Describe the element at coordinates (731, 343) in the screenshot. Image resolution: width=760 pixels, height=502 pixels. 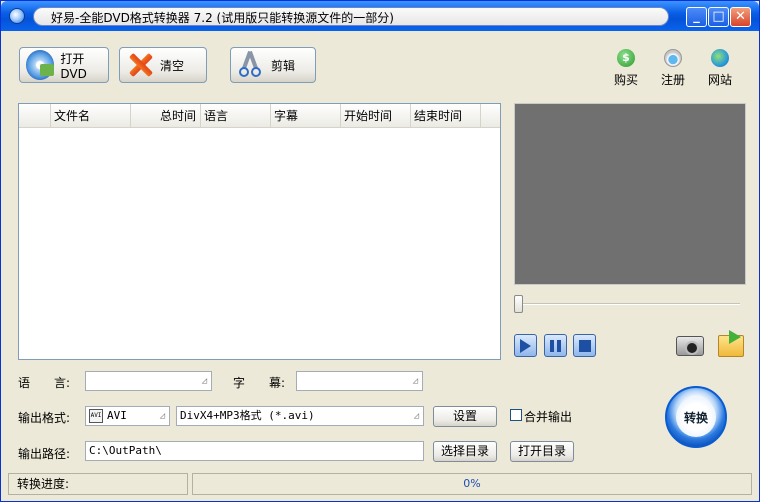
I see `open-folder-icon` at that location.